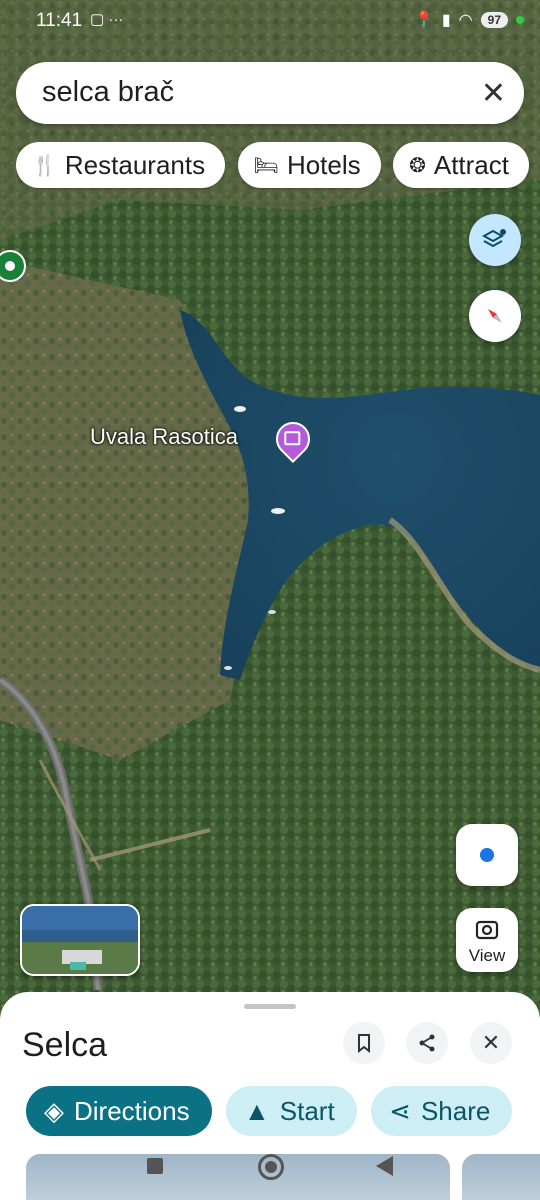 The image size is (540, 1200). What do you see at coordinates (135, 164) in the screenshot?
I see `chip-label: Restaurants` at bounding box center [135, 164].